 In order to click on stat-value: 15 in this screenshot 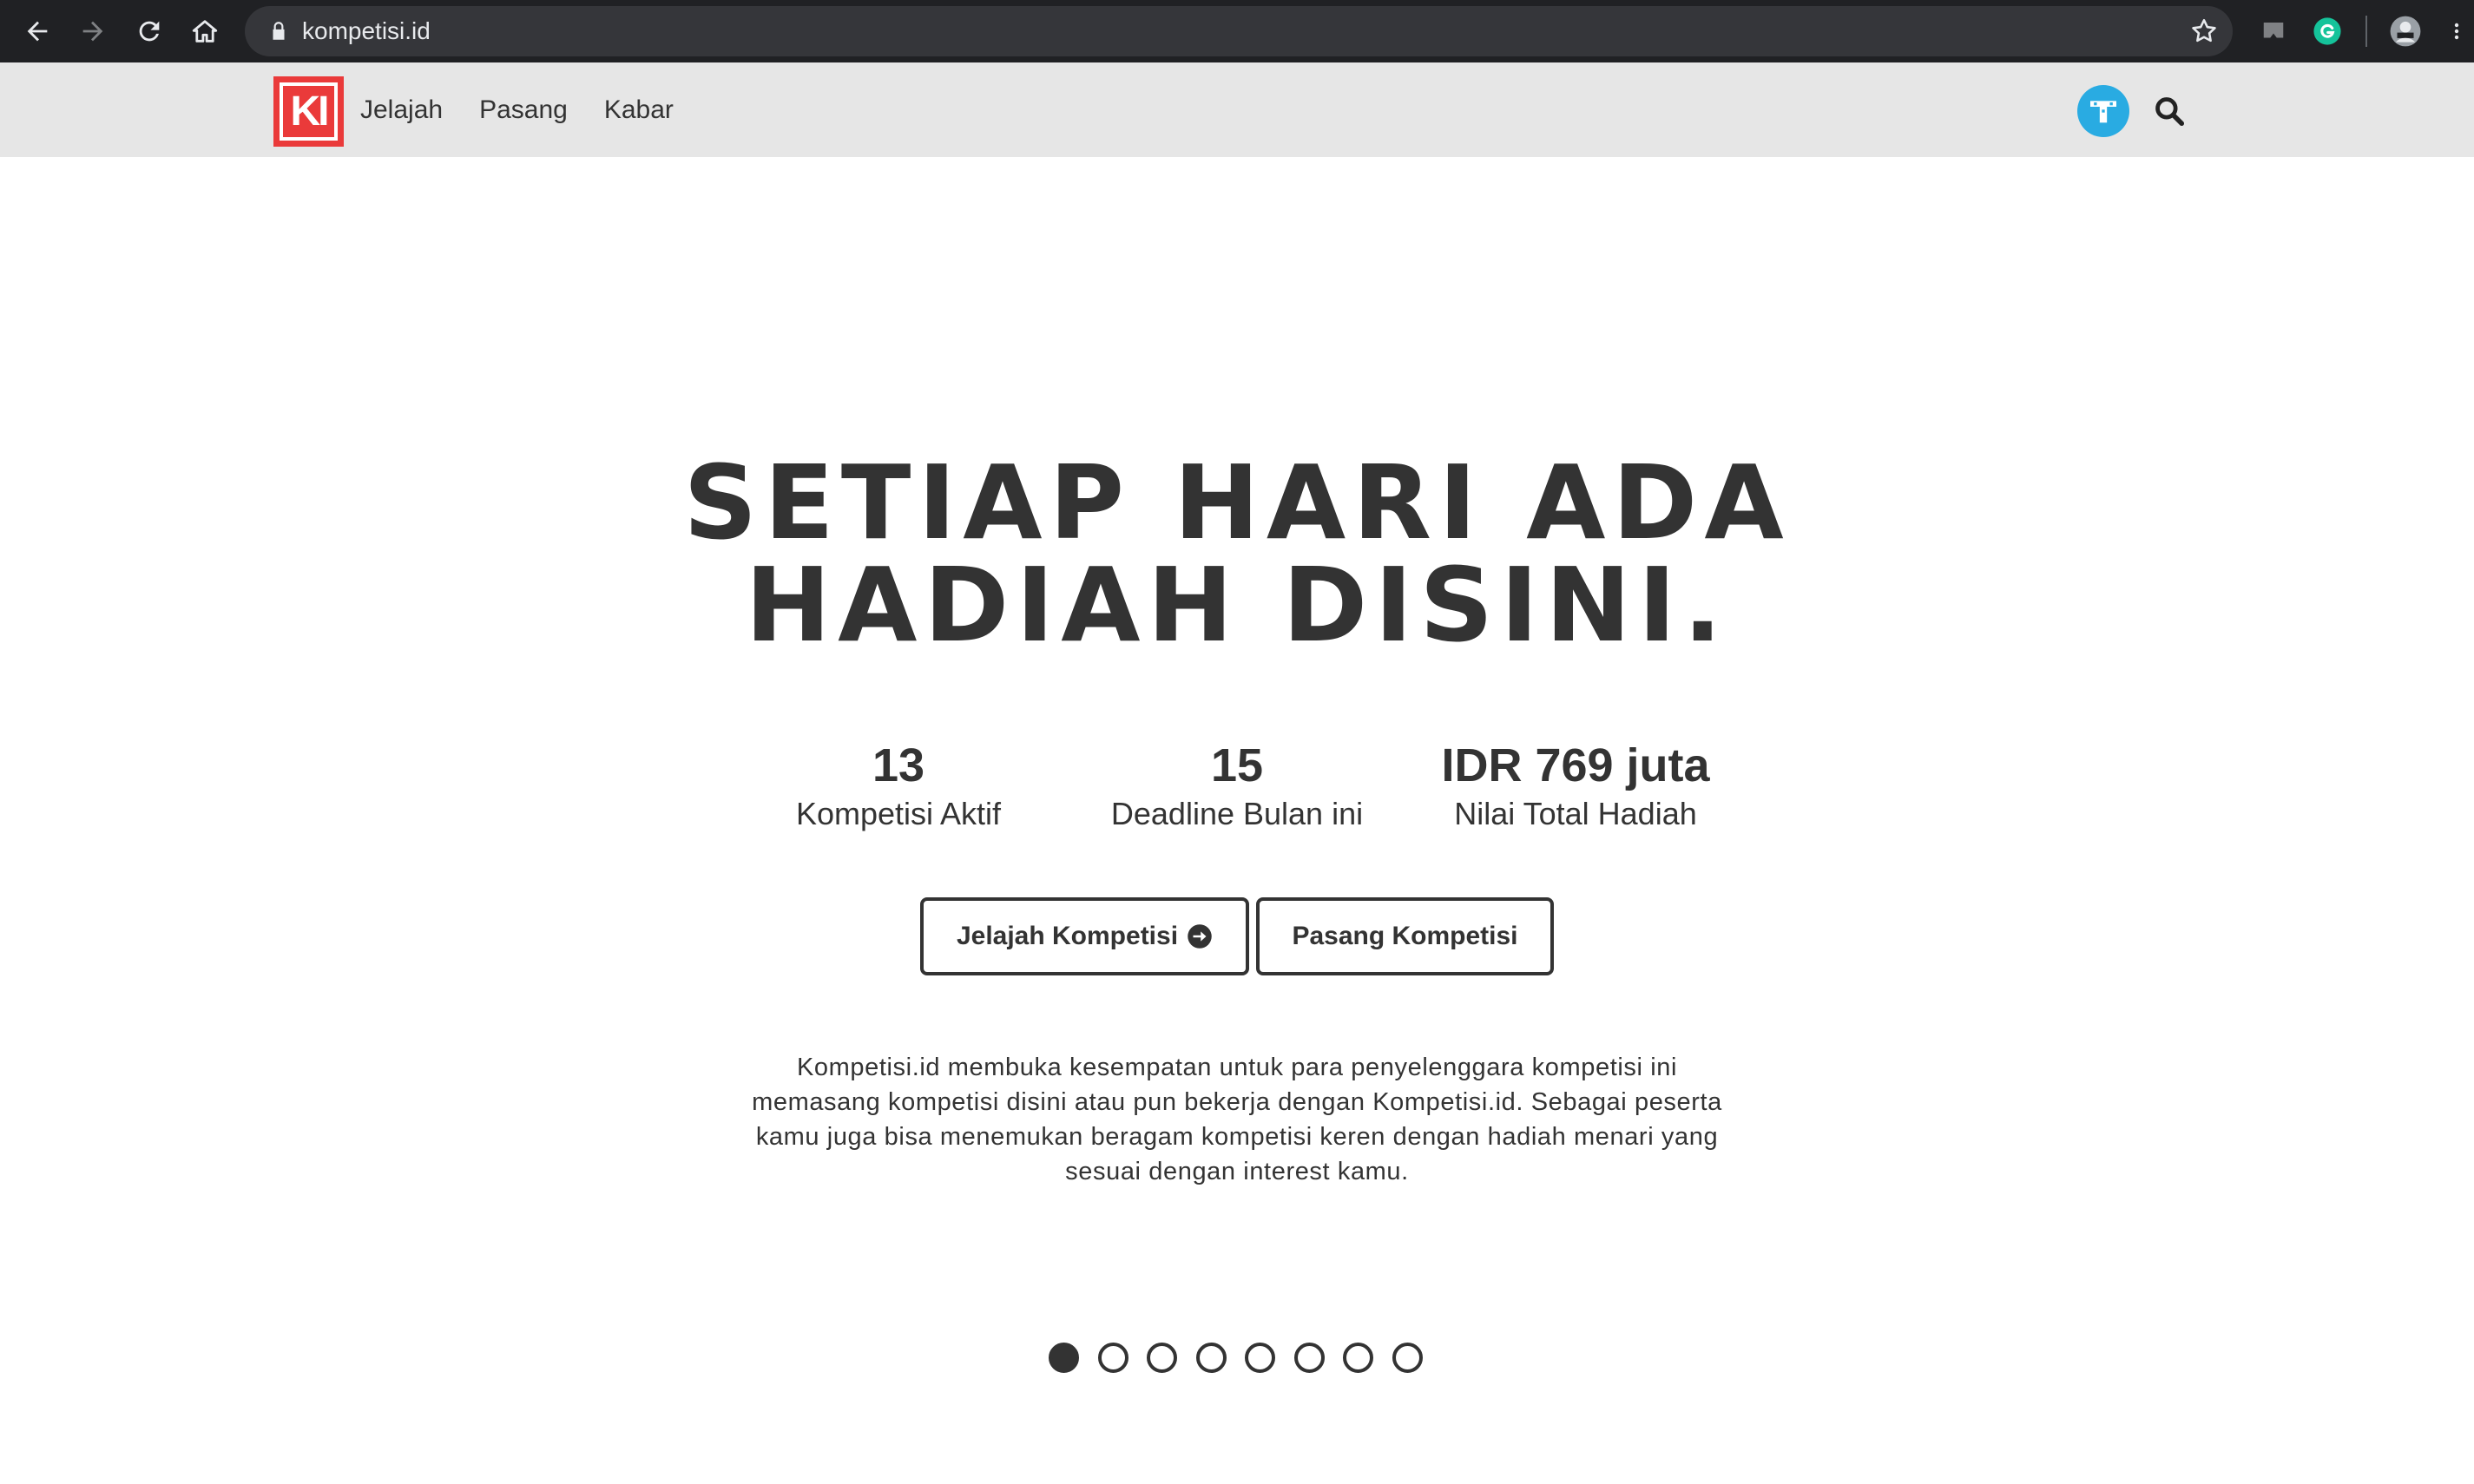, I will do `click(1237, 765)`.